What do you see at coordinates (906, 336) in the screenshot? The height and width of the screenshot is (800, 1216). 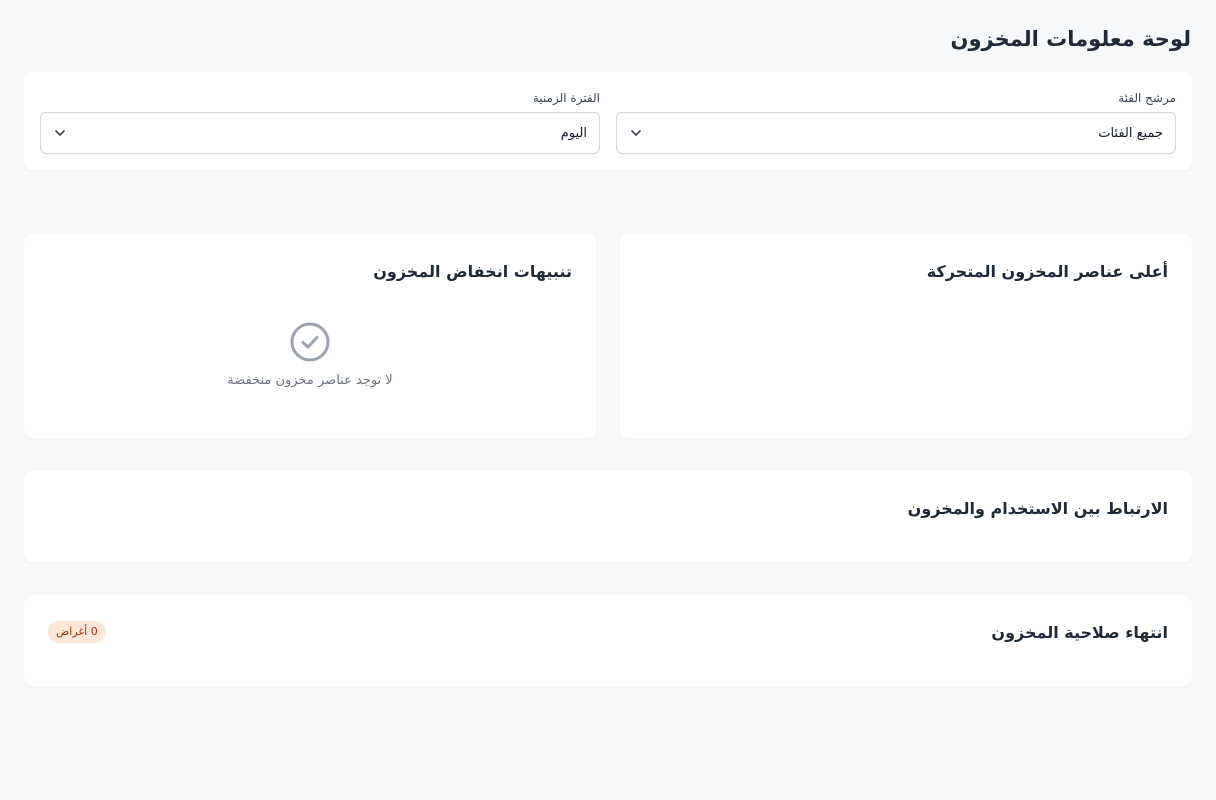 I see `top-movers-card: أعلى عناصر المخزون المتحركة` at bounding box center [906, 336].